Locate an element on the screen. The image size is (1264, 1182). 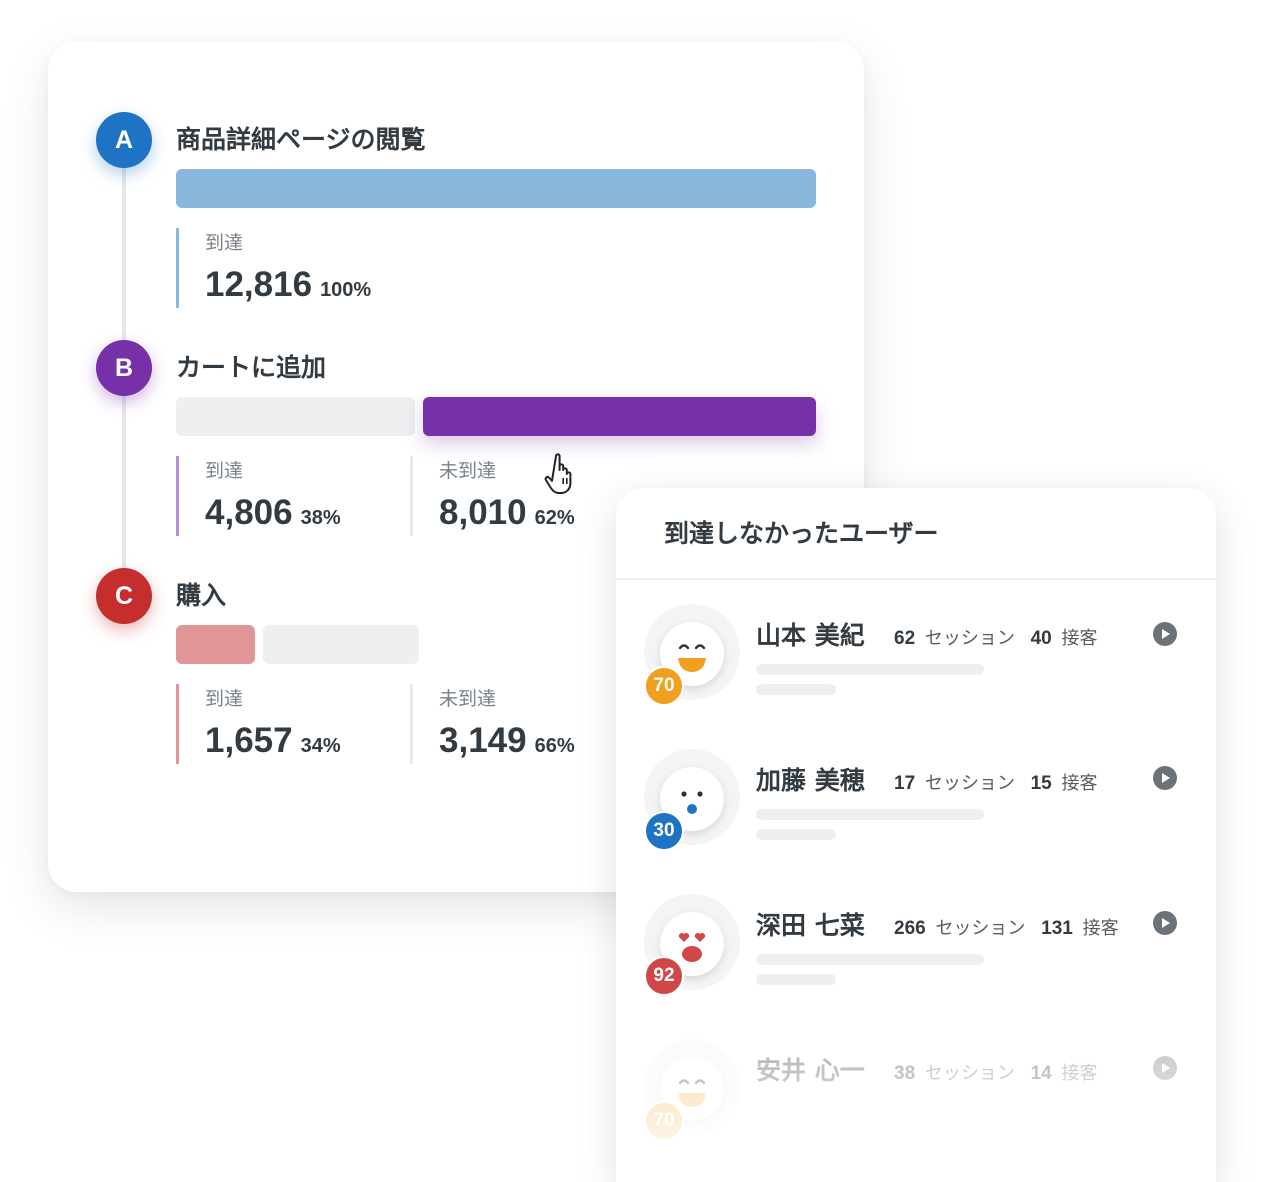
session-count: 266 is located at coordinates (910, 928).